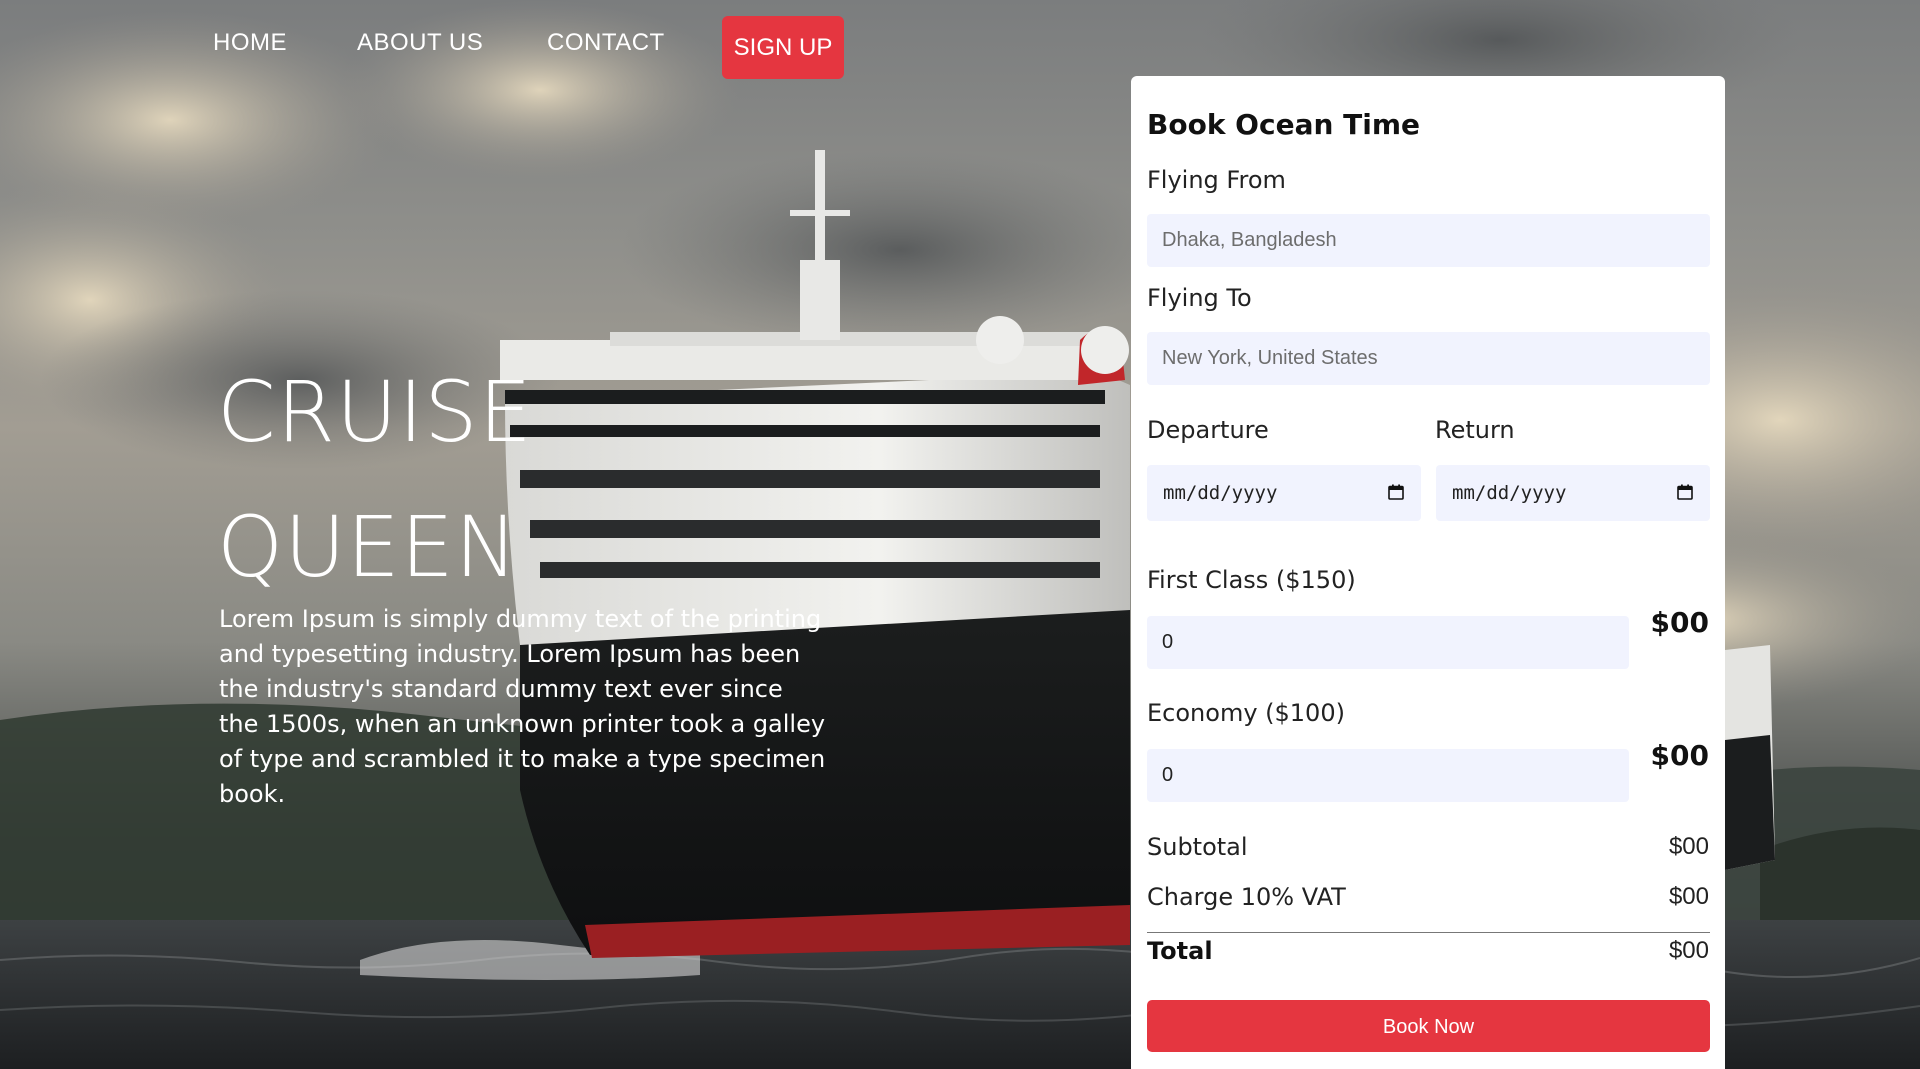 The image size is (1920, 1069). What do you see at coordinates (1388, 775) in the screenshot?
I see `economy-quantity-input: 0` at bounding box center [1388, 775].